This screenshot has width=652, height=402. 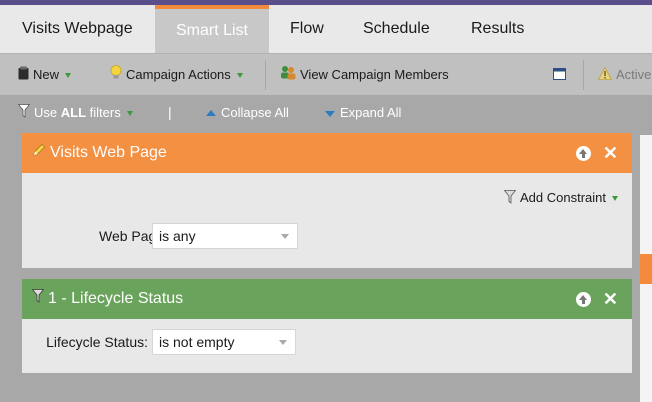 What do you see at coordinates (197, 342) in the screenshot?
I see `select-value: is not empty` at bounding box center [197, 342].